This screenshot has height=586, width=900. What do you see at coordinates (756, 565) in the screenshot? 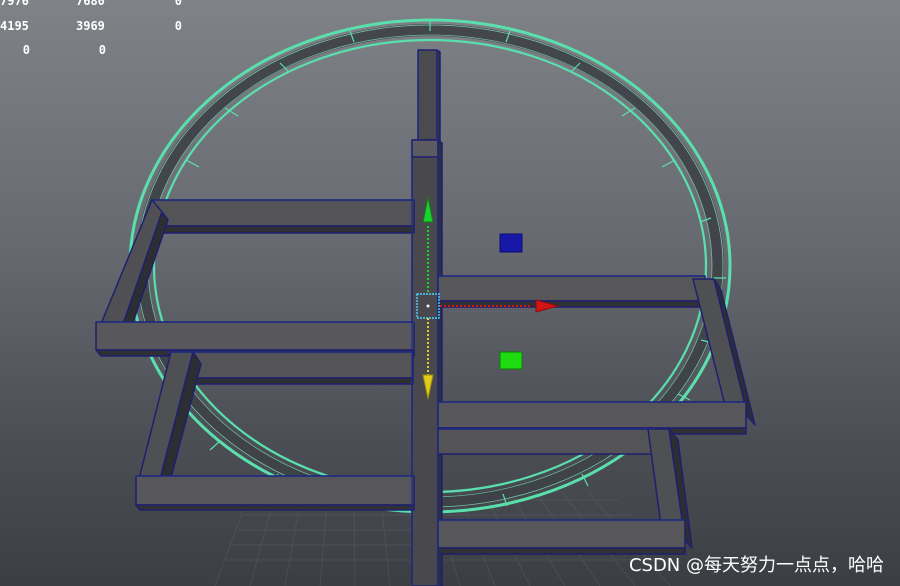
I see `watermark-text: CSDN @每天努力一点点，哈哈` at bounding box center [756, 565].